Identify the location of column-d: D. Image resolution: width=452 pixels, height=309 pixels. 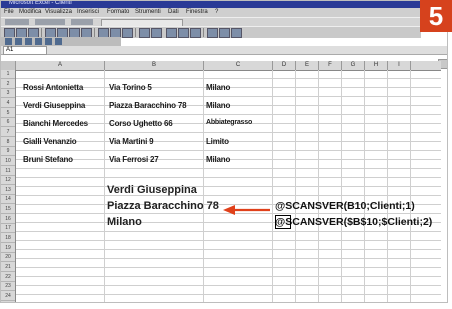
(284, 65).